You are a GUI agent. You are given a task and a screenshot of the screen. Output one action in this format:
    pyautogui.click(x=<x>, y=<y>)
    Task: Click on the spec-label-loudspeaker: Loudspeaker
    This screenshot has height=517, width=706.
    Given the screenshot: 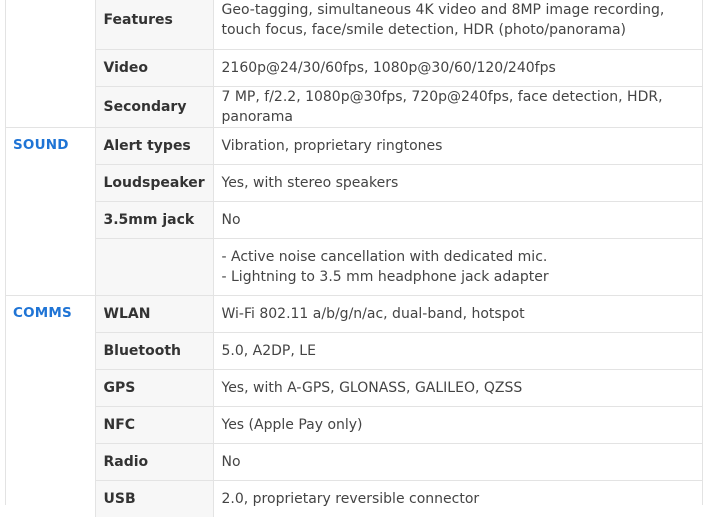 What is the action you would take?
    pyautogui.click(x=154, y=182)
    